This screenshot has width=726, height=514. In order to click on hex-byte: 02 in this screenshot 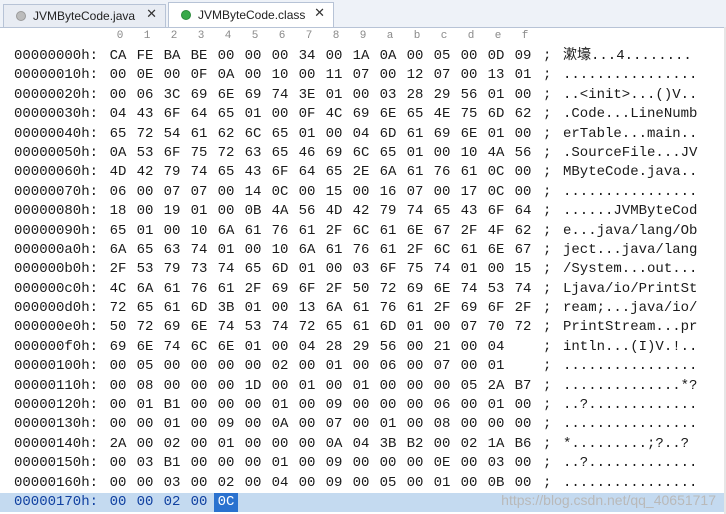, I will do `click(172, 502)`.